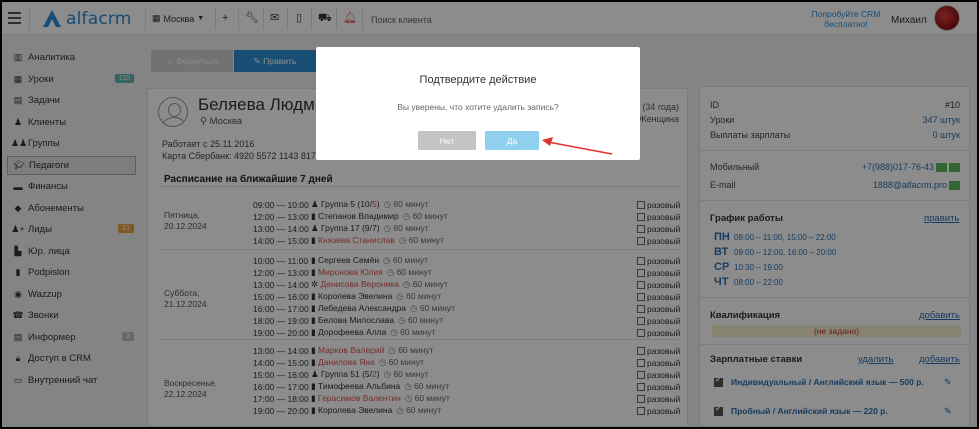  Describe the element at coordinates (512, 140) in the screenshot. I see `yes-button: Да` at that location.